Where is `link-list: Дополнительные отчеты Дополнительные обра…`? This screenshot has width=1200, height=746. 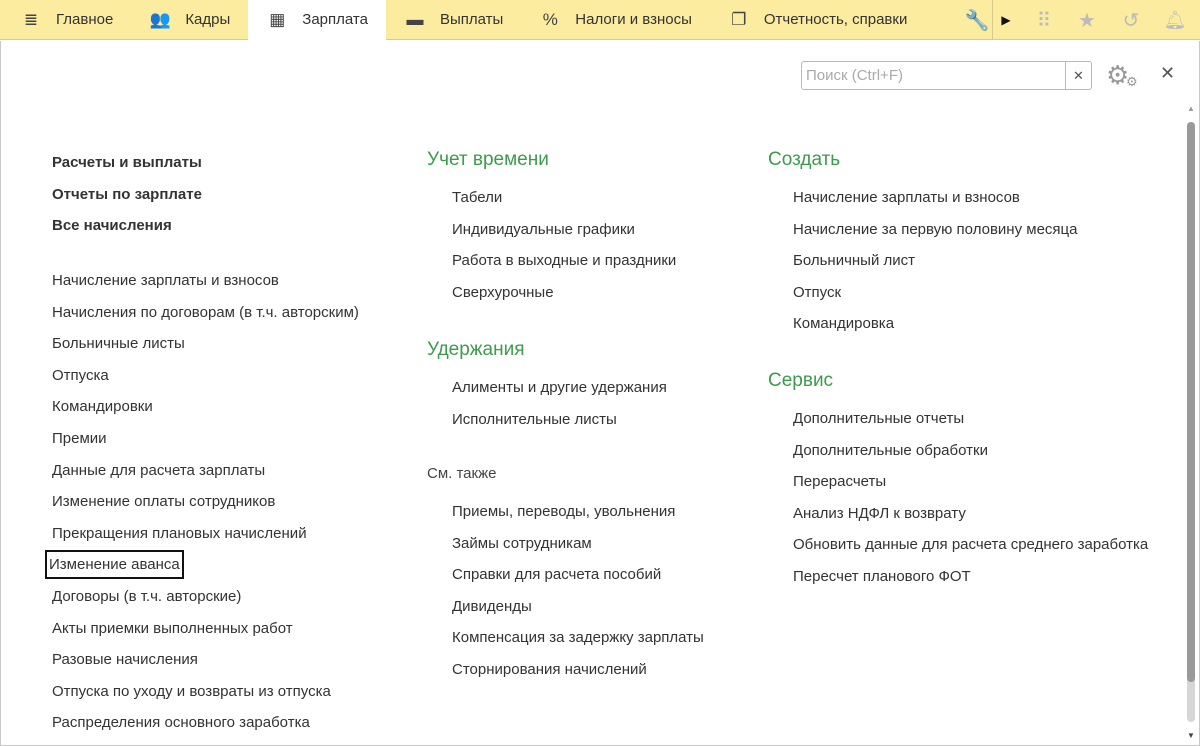
link-list: Дополнительные отчеты Дополнительные обра… is located at coordinates (958, 498).